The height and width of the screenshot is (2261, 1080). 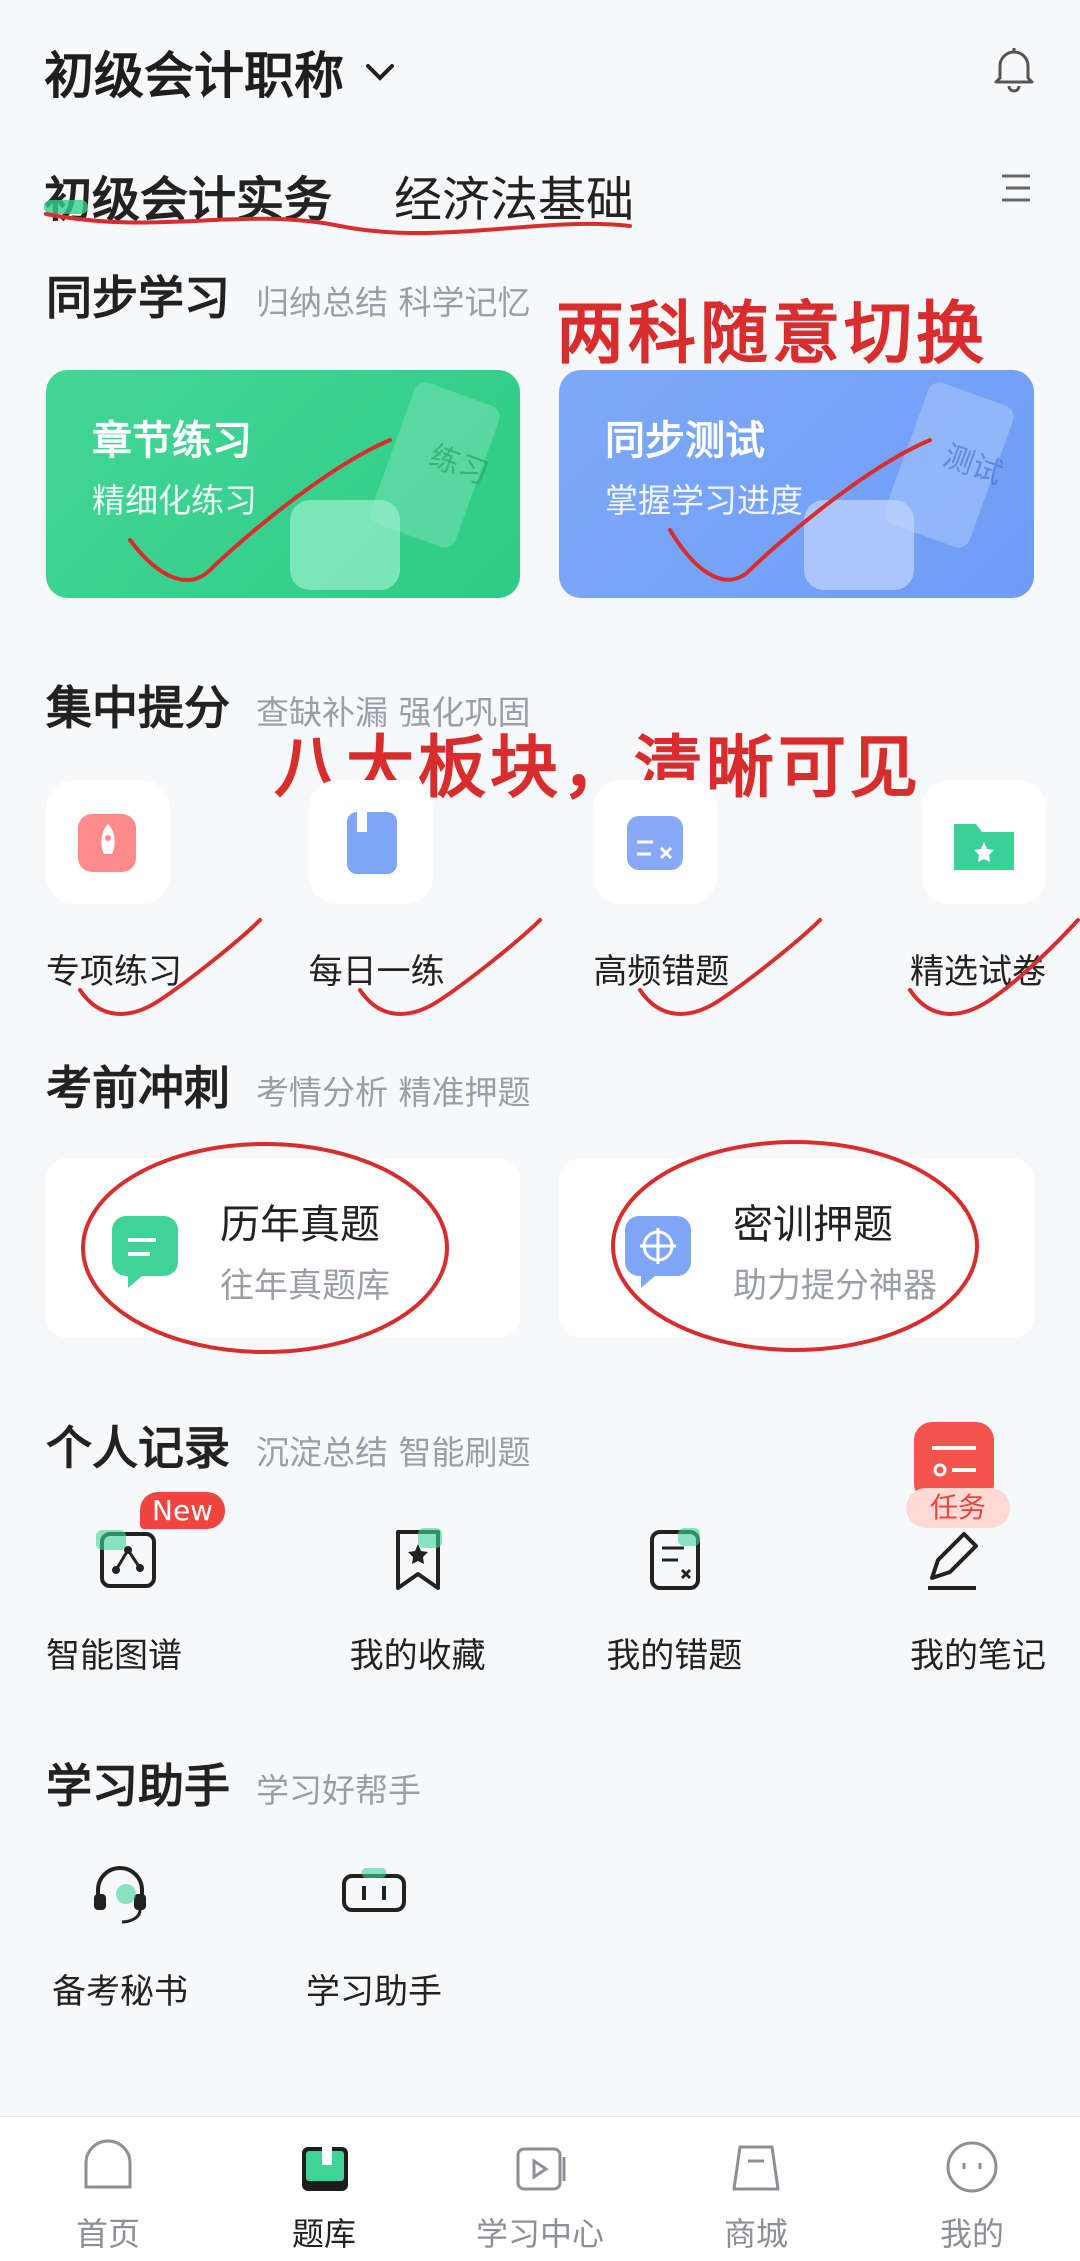 What do you see at coordinates (138, 298) in the screenshot?
I see `section-title: 同步学习` at bounding box center [138, 298].